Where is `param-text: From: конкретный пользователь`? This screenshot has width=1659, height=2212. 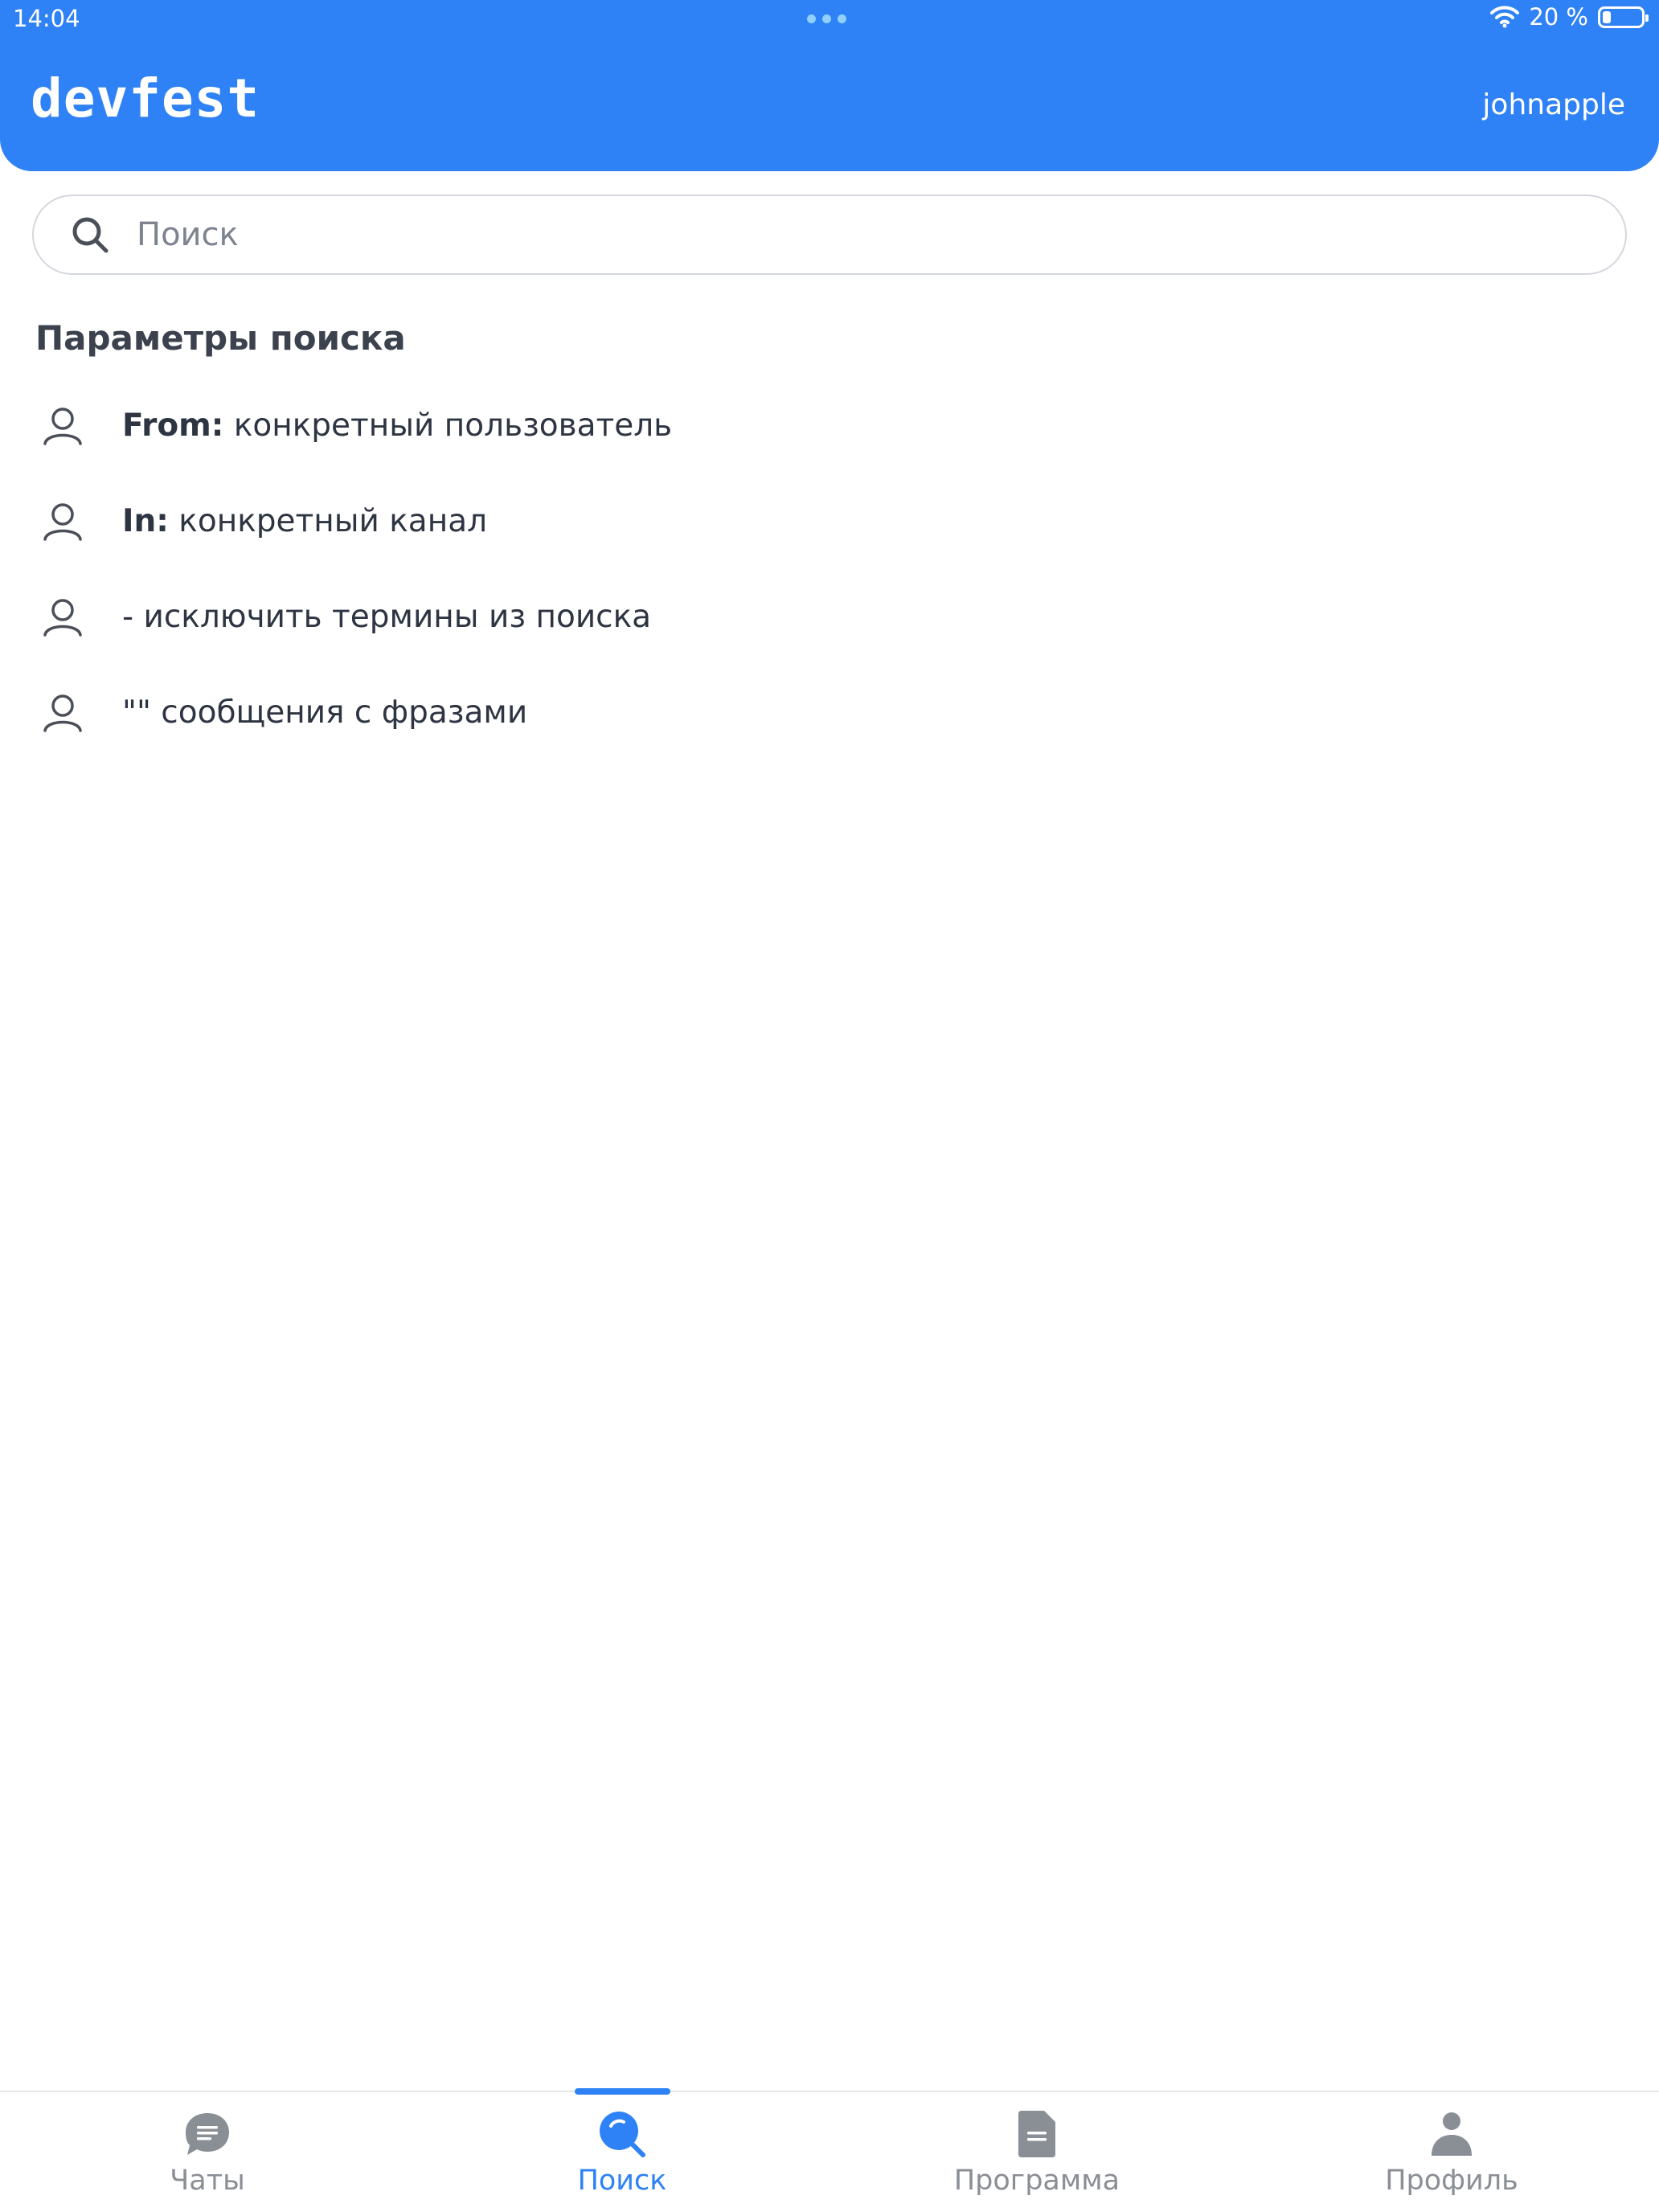 param-text: From: конкретный пользователь is located at coordinates (397, 426).